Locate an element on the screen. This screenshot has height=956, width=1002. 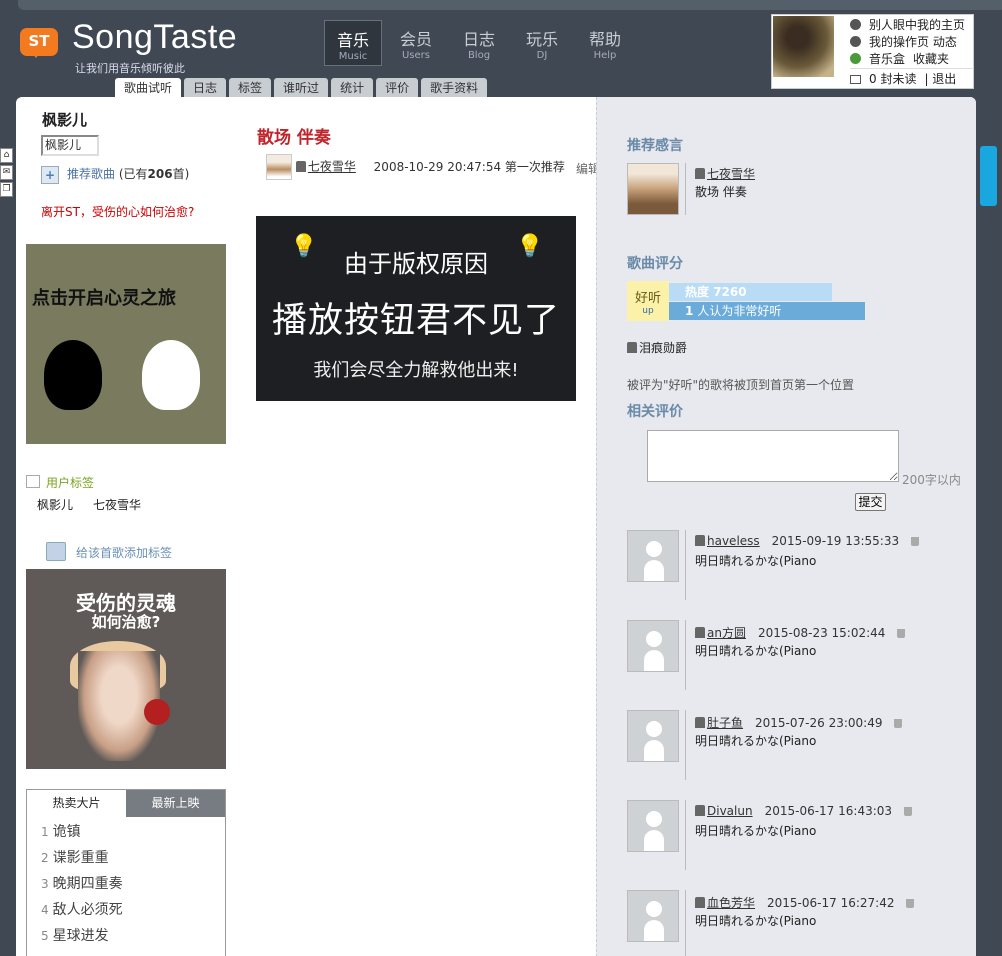
mail-icon: ✉ is located at coordinates (6, 172).